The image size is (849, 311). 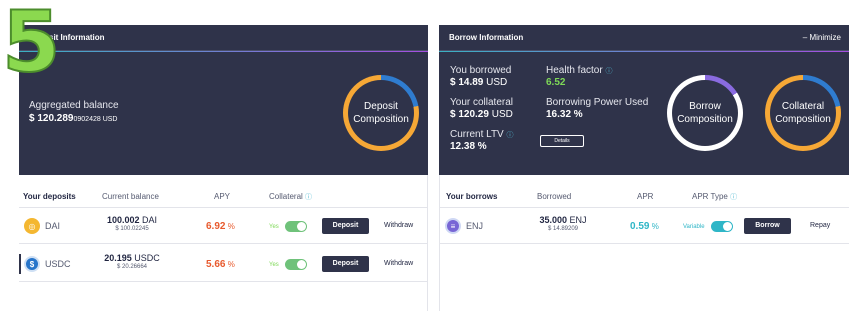 I want to click on current-ltv-text: Current LTV, so click(x=477, y=134).